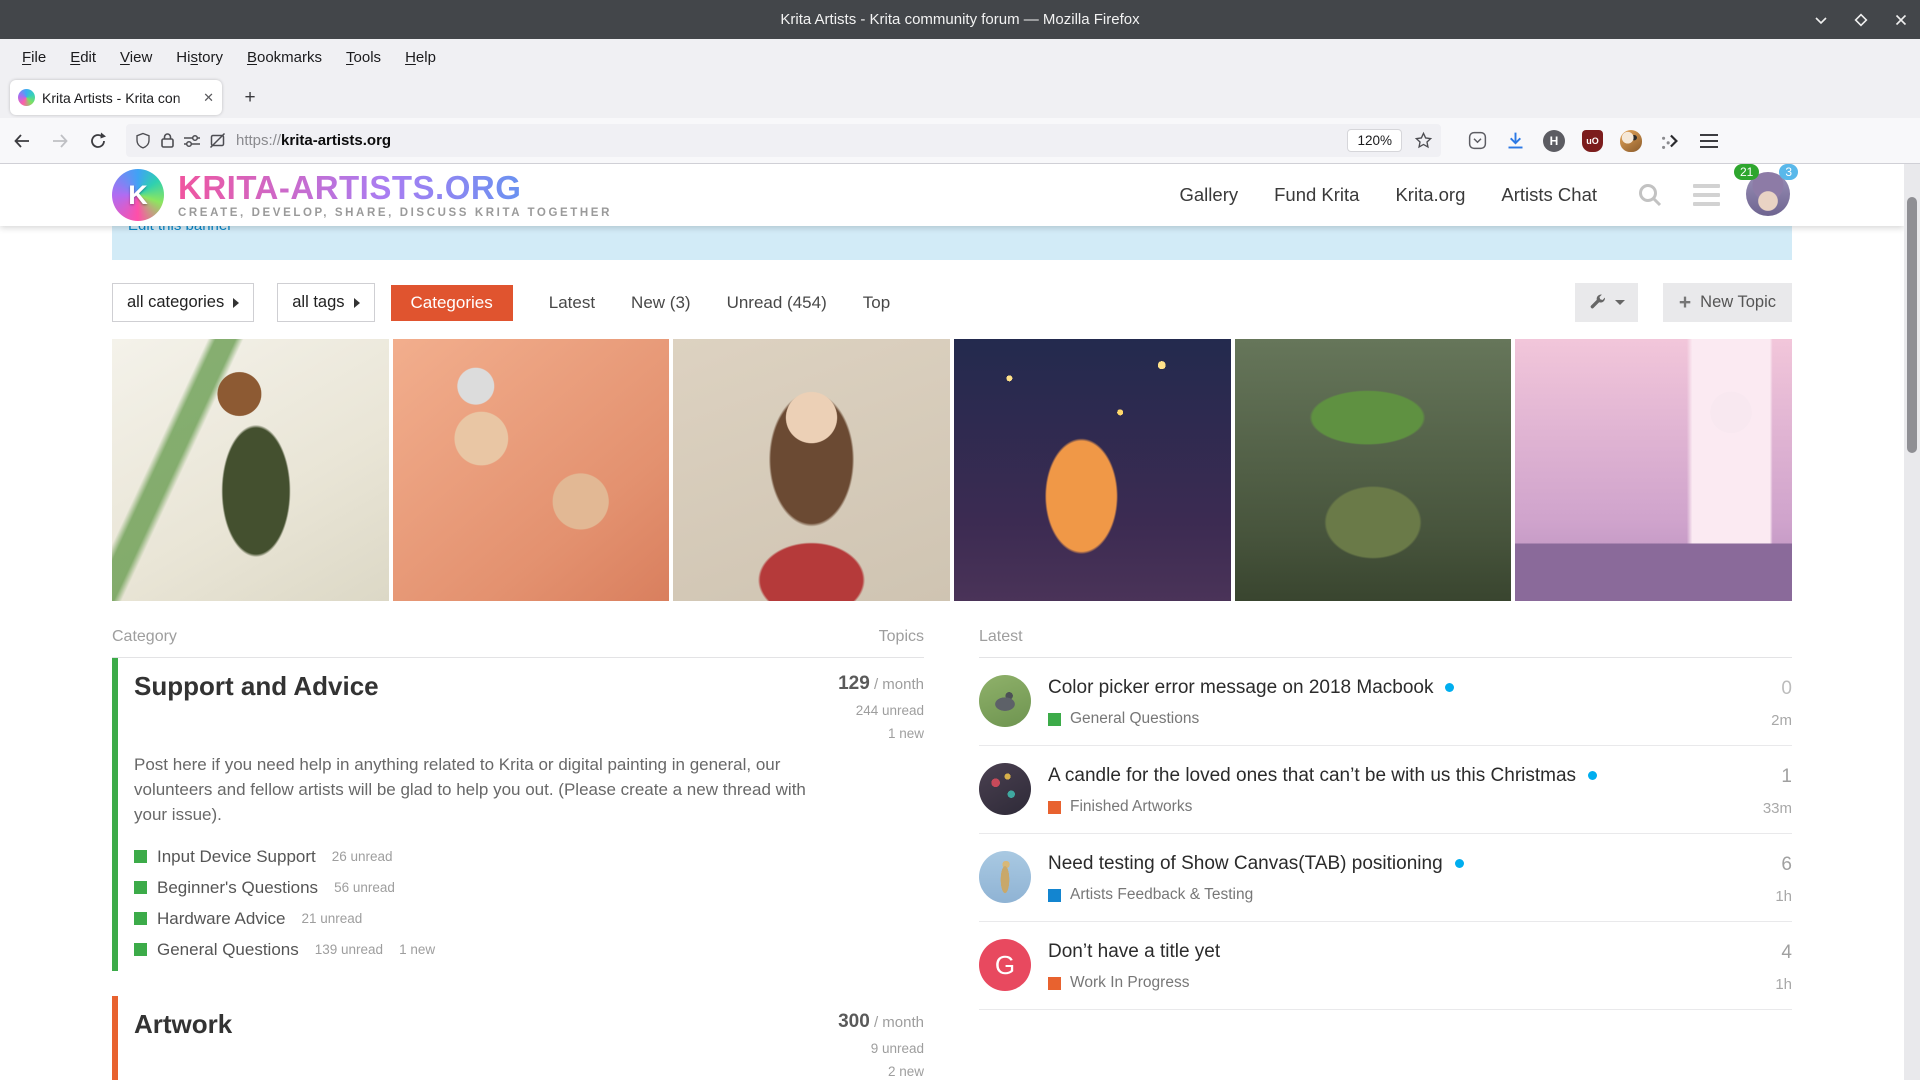 Image resolution: width=1920 pixels, height=1080 pixels. Describe the element at coordinates (1423, 140) in the screenshot. I see `bookmark-star-icon` at that location.